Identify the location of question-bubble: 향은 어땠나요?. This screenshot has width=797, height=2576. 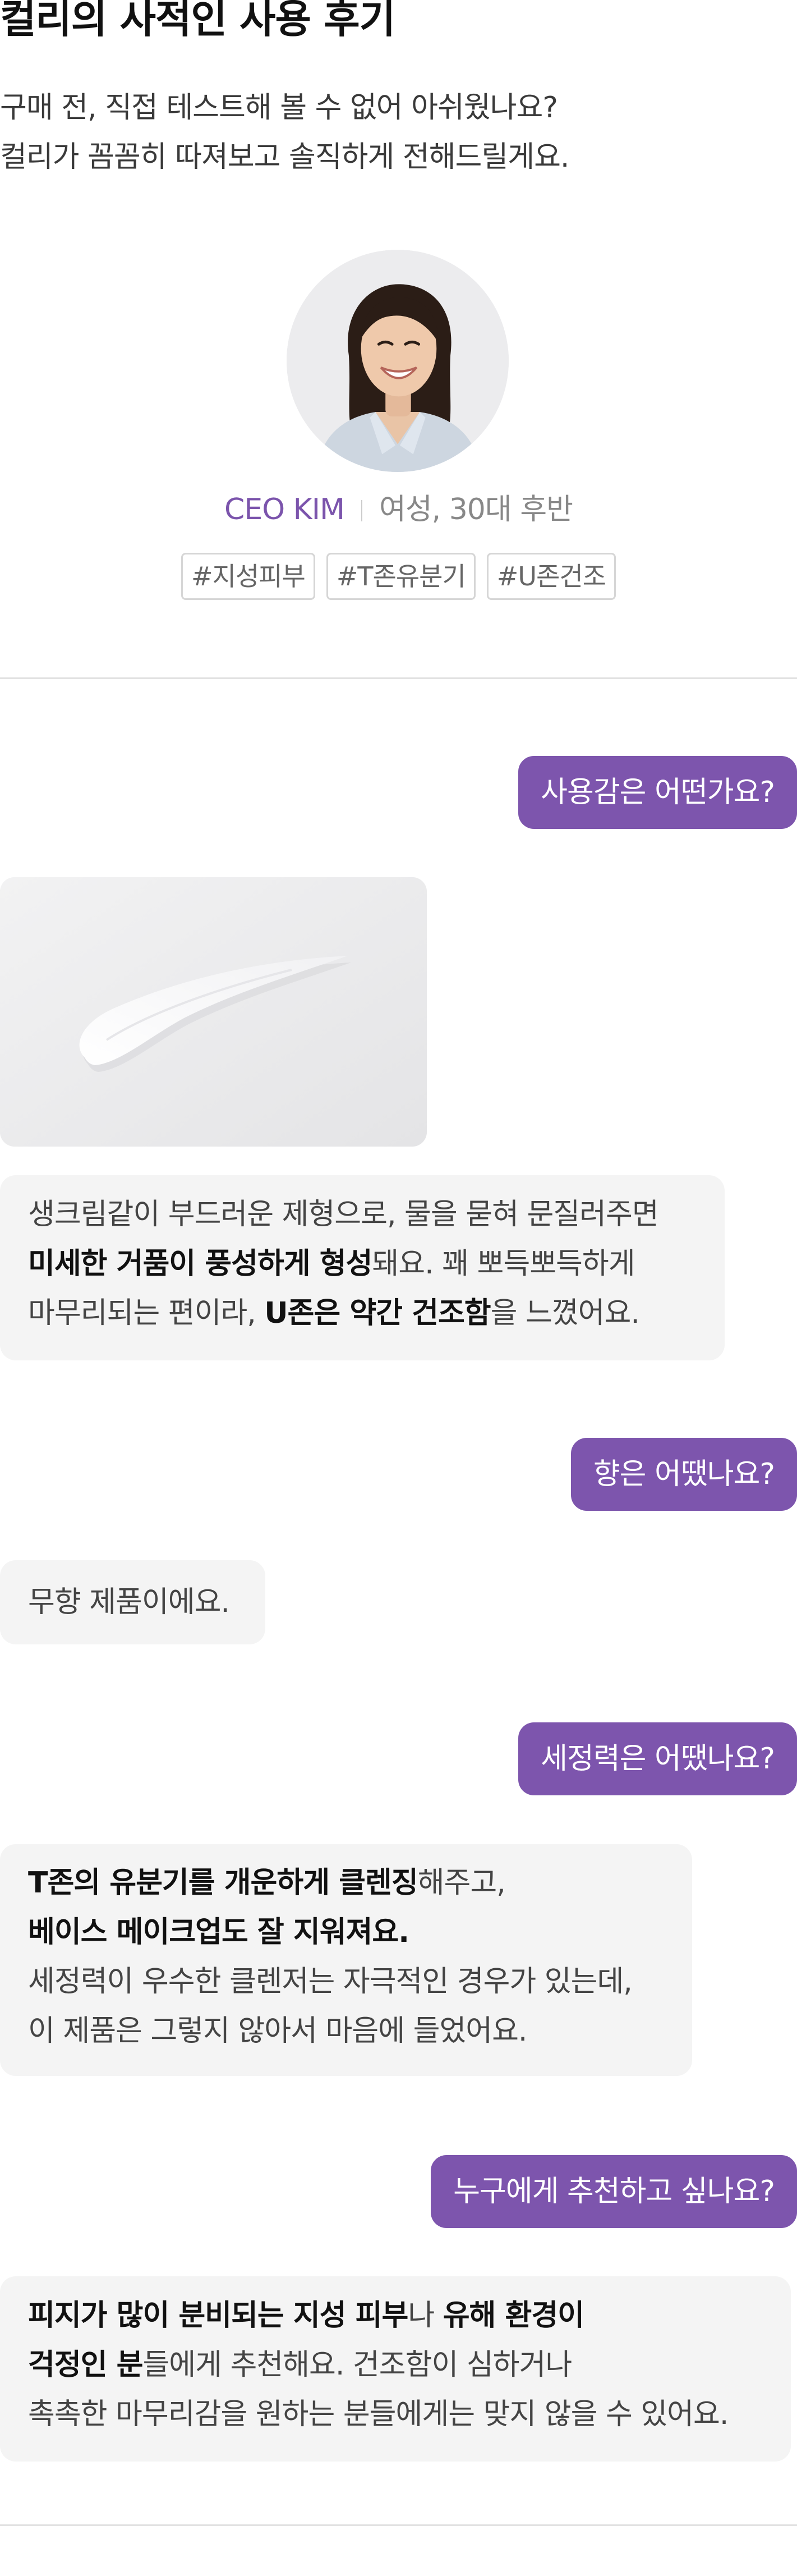
(683, 1474).